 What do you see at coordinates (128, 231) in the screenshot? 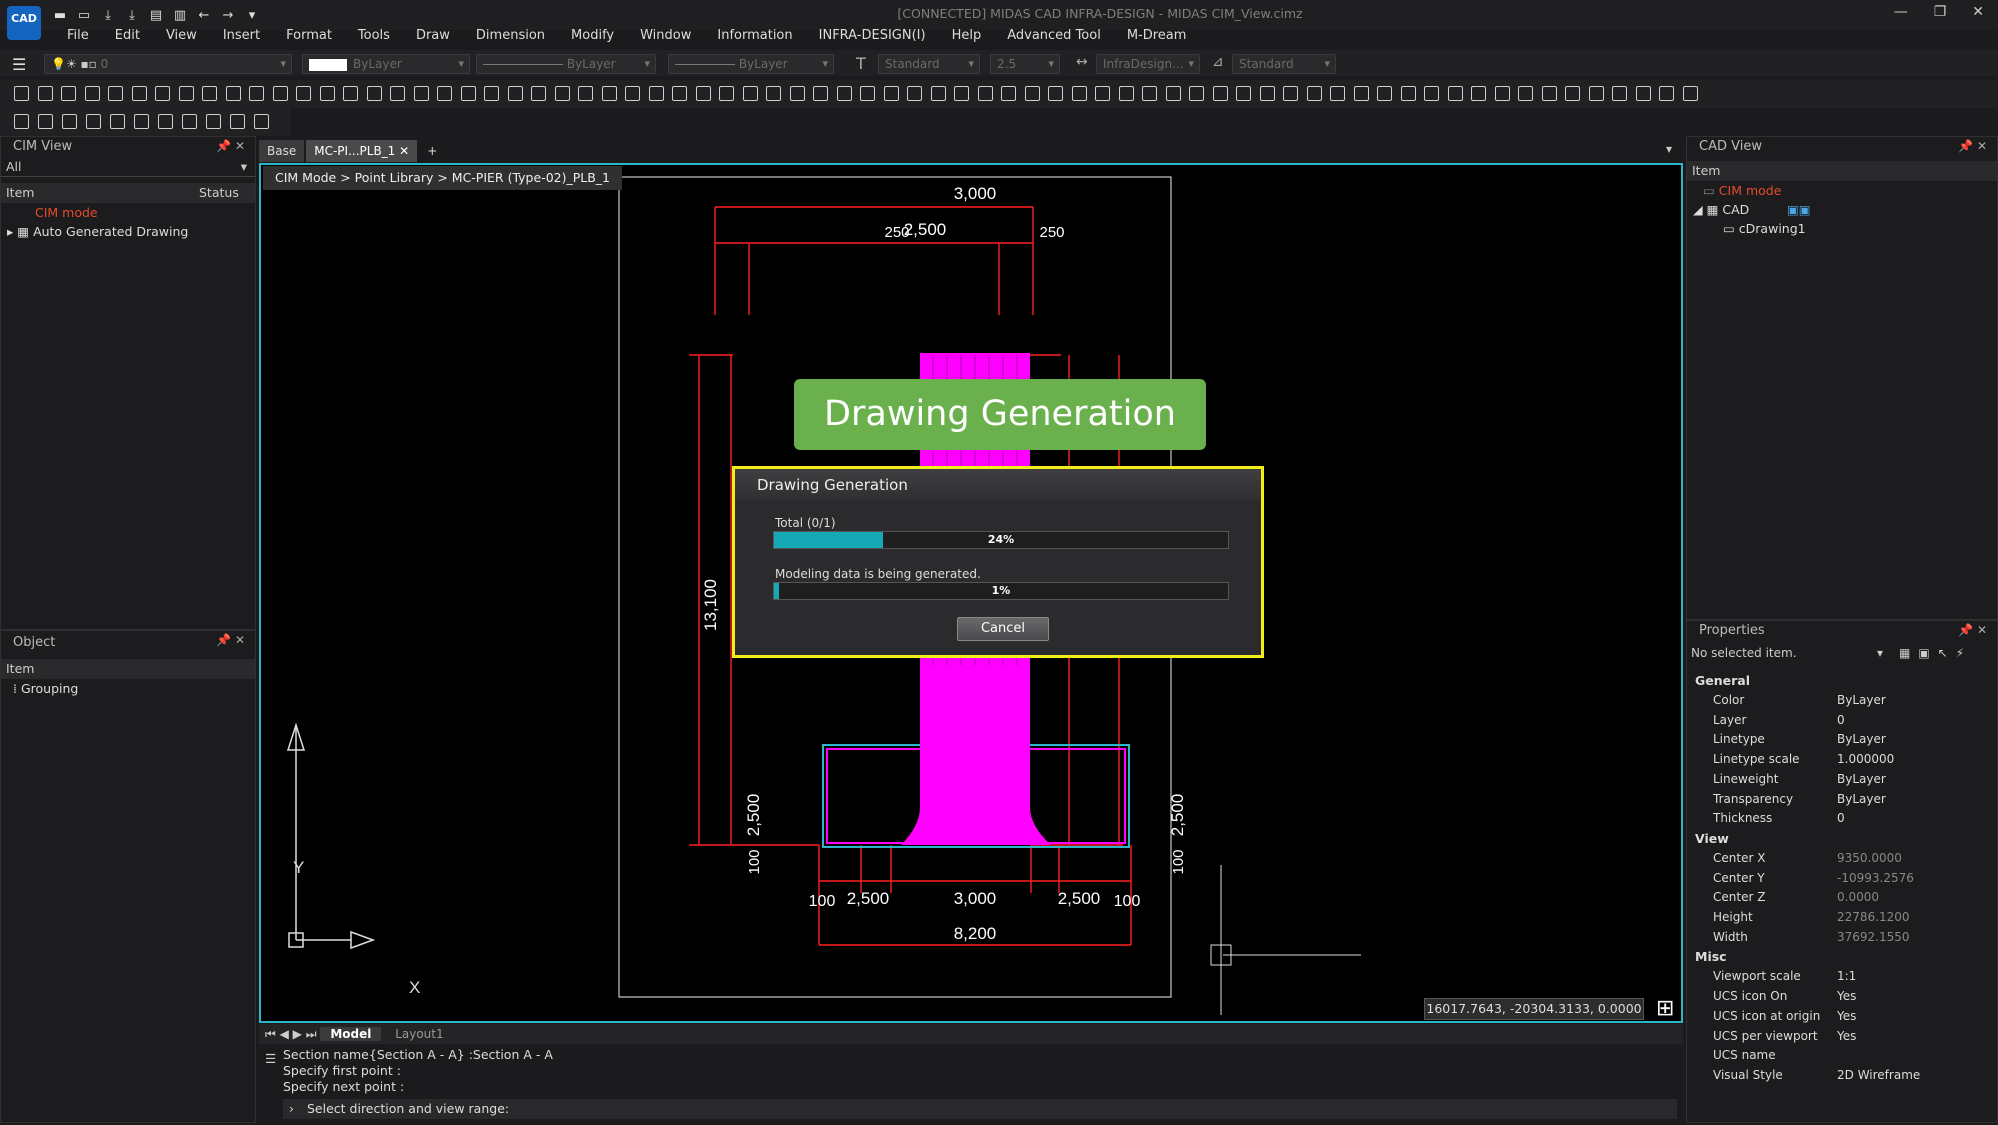
I see `tree-item-auto-drawing: ▸ ▦ Auto Generated Drawing` at bounding box center [128, 231].